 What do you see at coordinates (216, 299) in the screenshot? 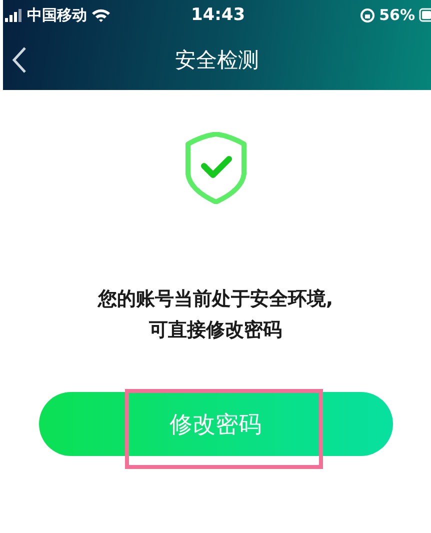
I see `message-text: 您的账号当前处于安全环境,` at bounding box center [216, 299].